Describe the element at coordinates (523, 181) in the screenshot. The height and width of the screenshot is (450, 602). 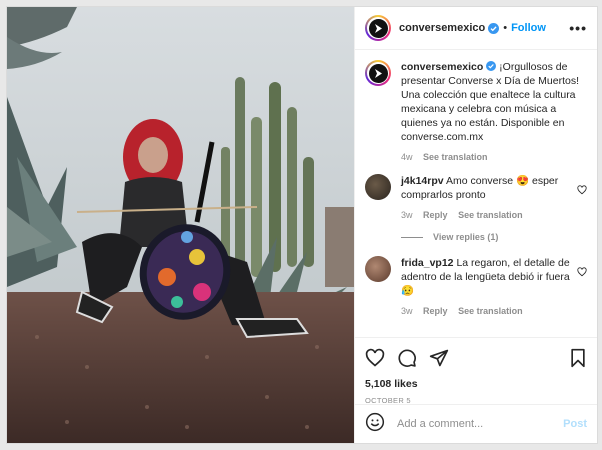
I see `heart-eyes-emoji: 😍` at that location.